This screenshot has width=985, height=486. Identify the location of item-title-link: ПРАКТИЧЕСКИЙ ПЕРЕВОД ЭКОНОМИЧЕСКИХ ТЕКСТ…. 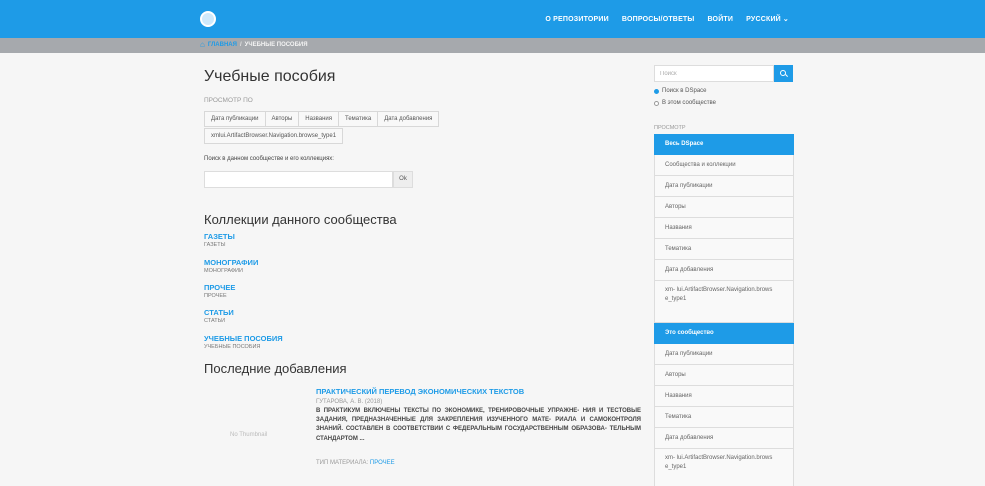
(420, 391).